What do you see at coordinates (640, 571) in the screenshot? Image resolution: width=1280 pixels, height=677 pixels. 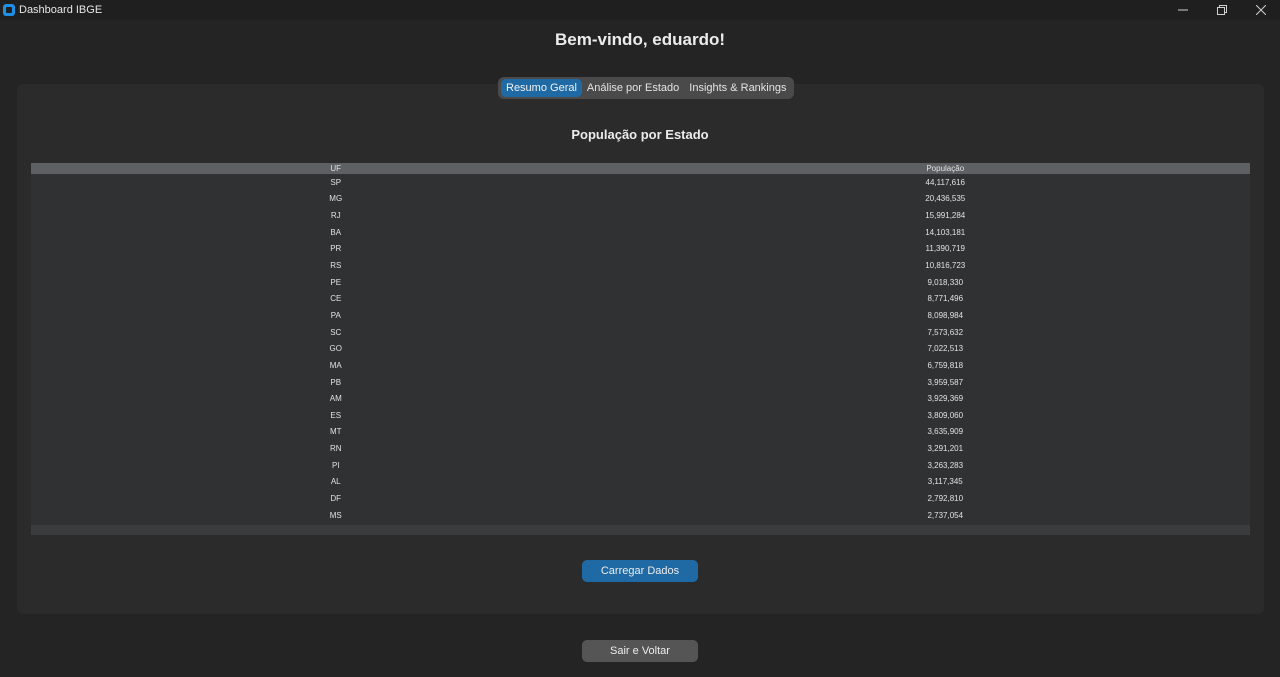 I see `load-data-button: Carregar Dados` at bounding box center [640, 571].